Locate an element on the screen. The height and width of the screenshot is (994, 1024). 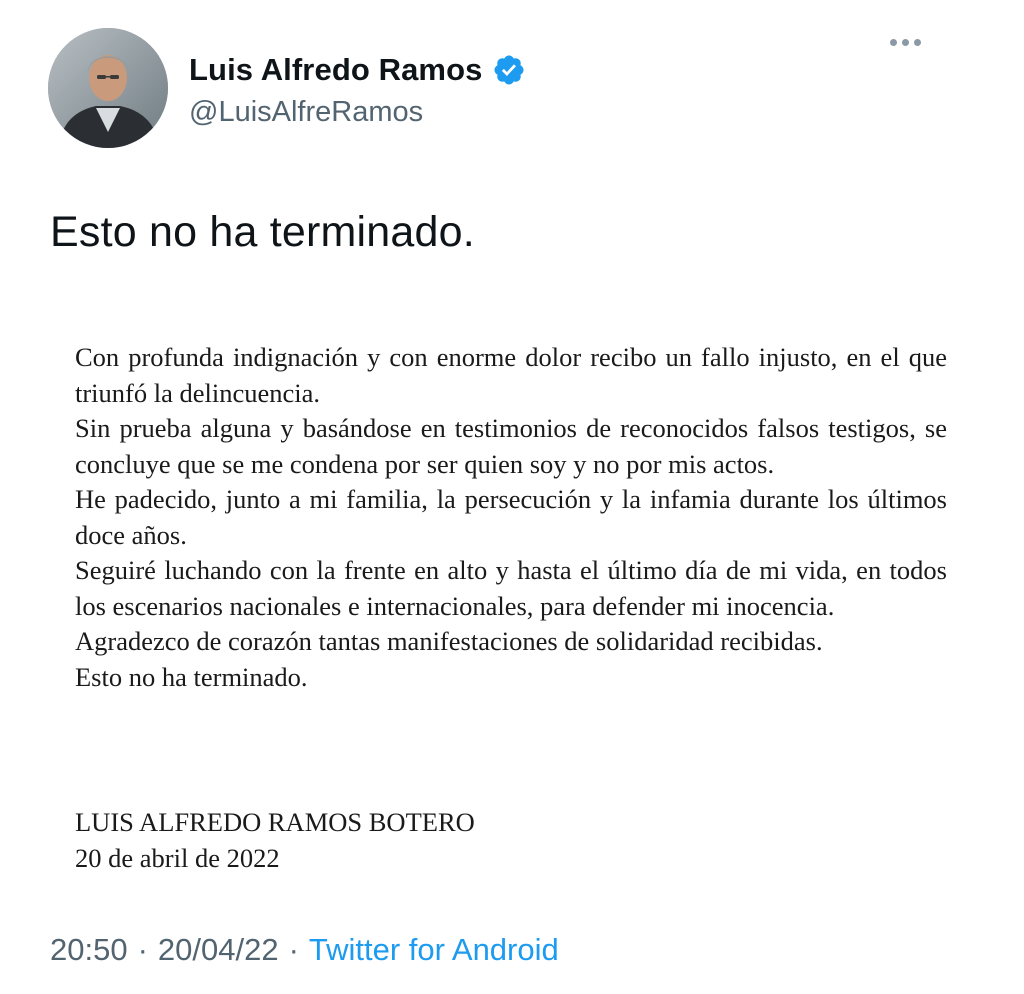
more-options-button is located at coordinates (905, 42).